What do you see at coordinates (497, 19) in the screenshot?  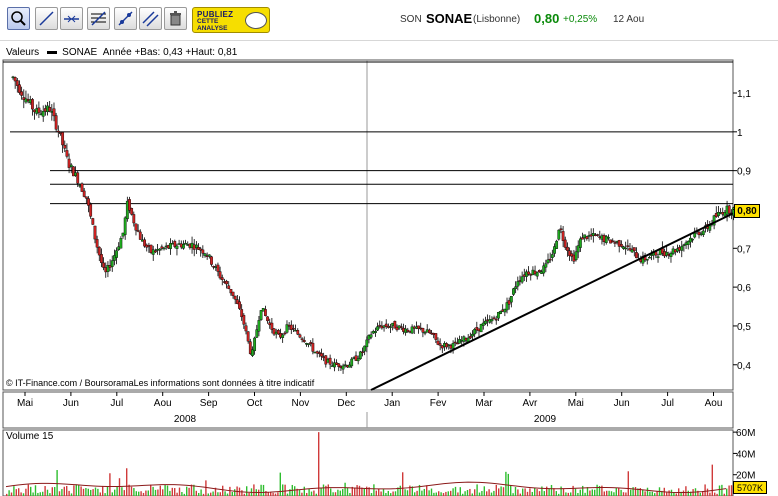 I see `ticker-market: (Lisbonne)` at bounding box center [497, 19].